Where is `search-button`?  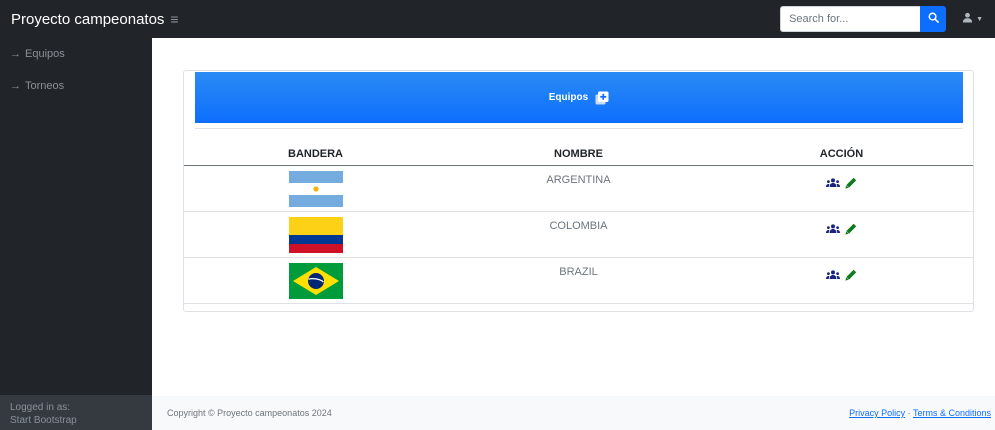 search-button is located at coordinates (933, 19).